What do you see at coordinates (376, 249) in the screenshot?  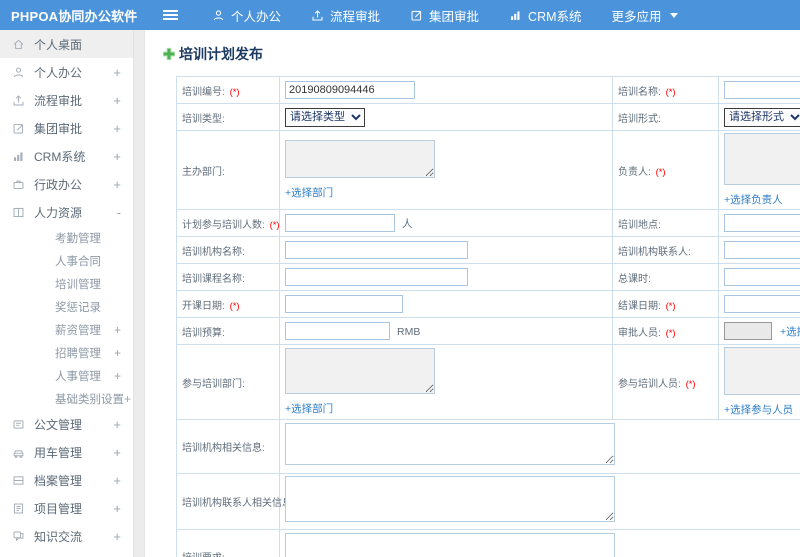 I see `org-name-input` at bounding box center [376, 249].